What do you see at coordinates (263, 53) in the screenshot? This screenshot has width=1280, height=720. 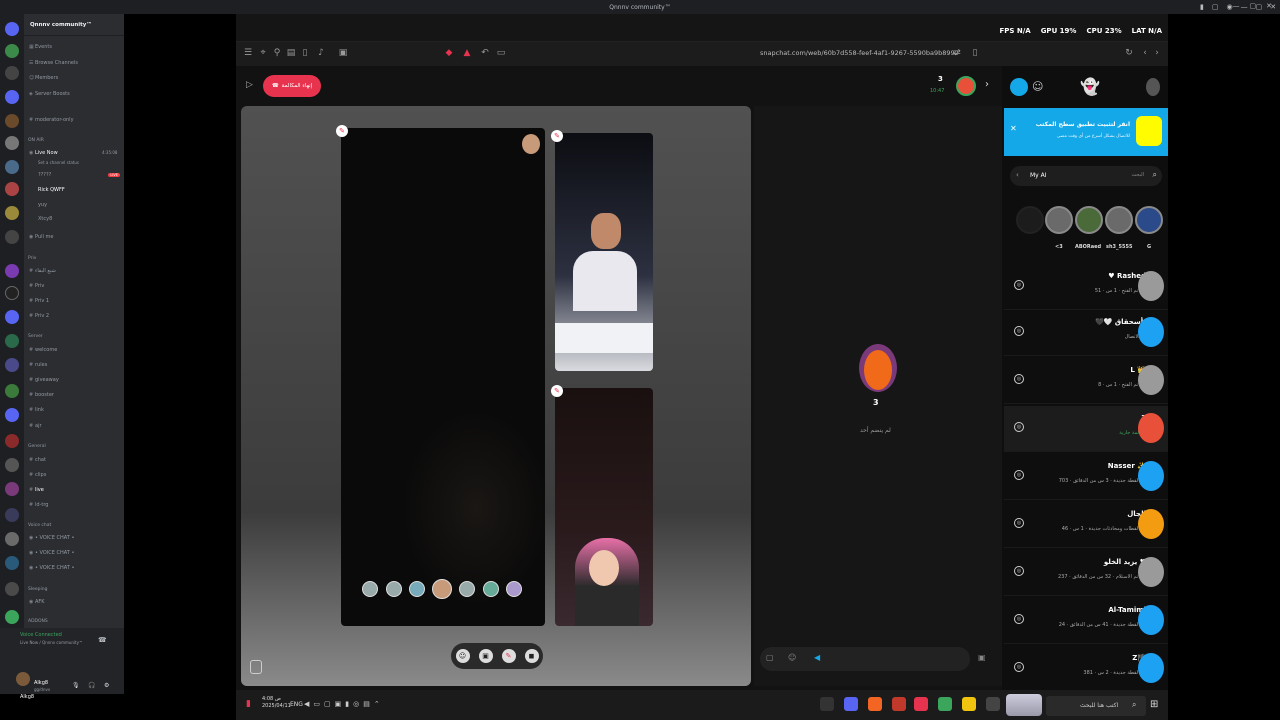 I see `location-icon: ⌖` at bounding box center [263, 53].